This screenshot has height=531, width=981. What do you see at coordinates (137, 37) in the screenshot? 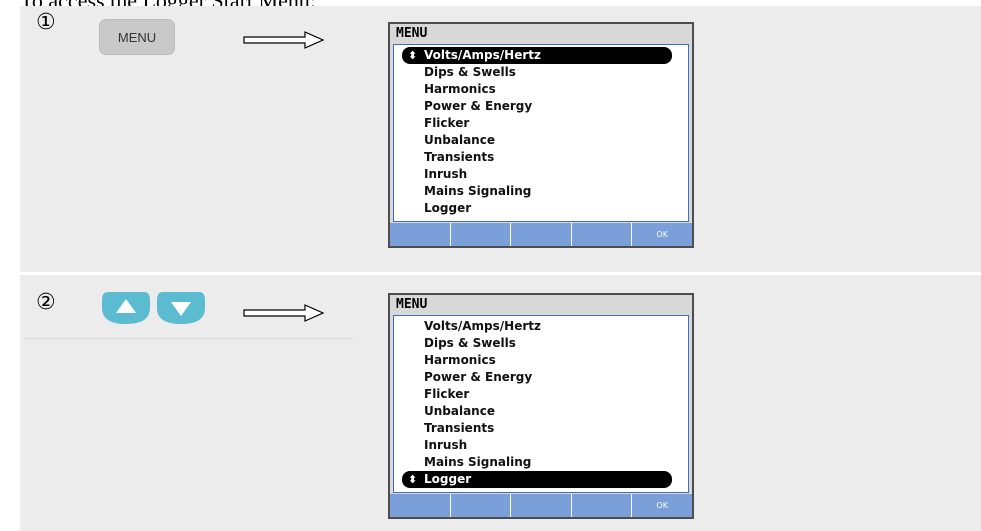
I see `menu-key-button: MENU` at bounding box center [137, 37].